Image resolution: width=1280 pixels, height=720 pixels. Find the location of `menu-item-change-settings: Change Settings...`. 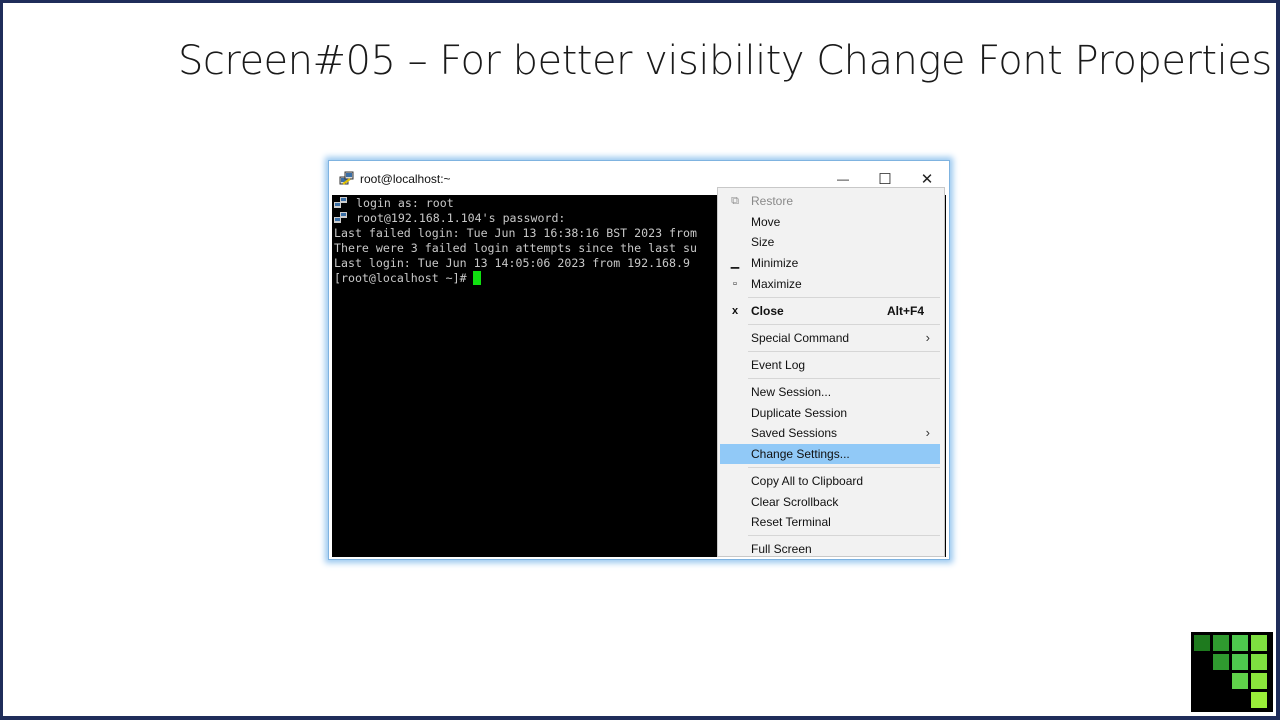

menu-item-change-settings: Change Settings... is located at coordinates (830, 454).